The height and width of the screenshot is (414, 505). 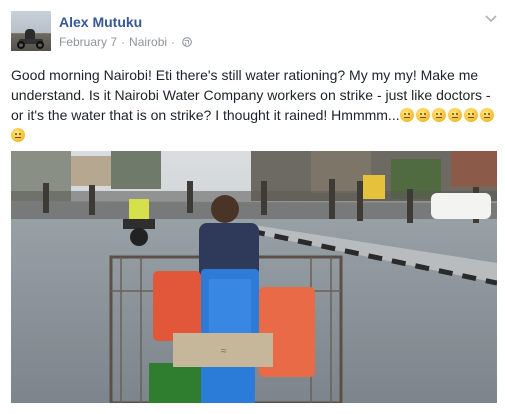 What do you see at coordinates (100, 22) in the screenshot?
I see `author-name: Alex Mutuku` at bounding box center [100, 22].